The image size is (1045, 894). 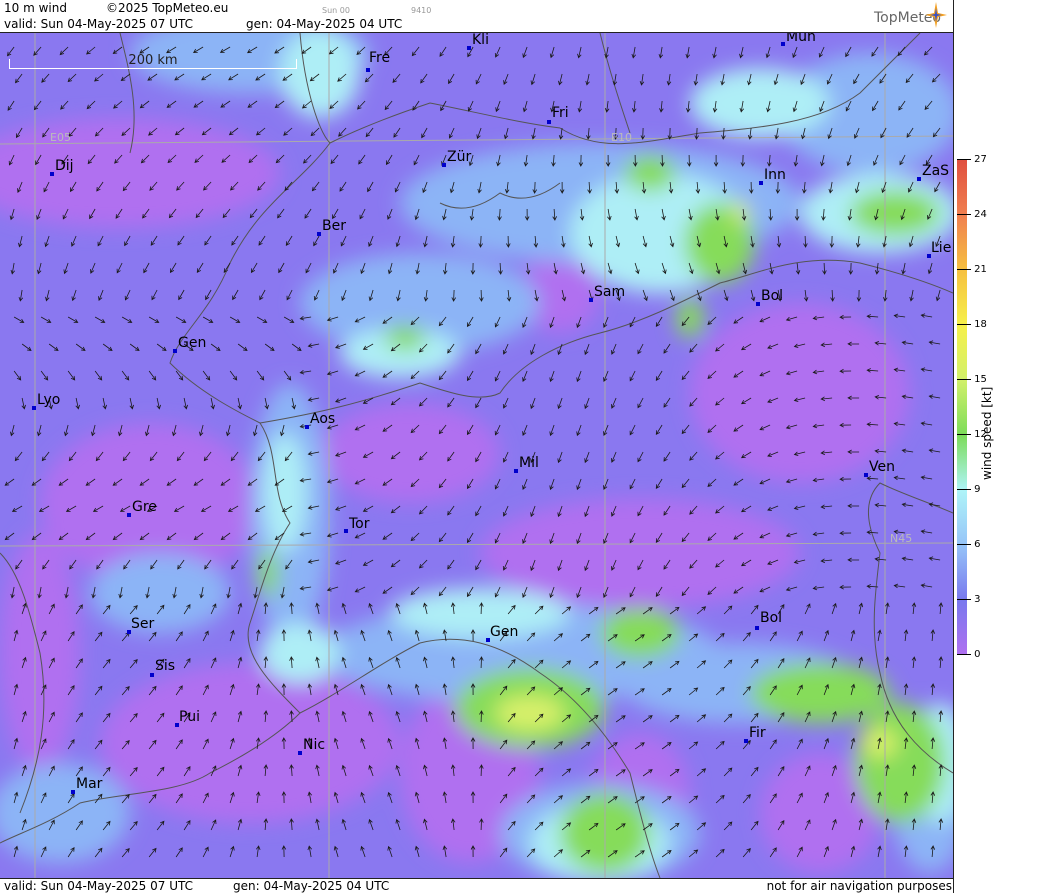 What do you see at coordinates (859, 886) in the screenshot?
I see `disclaimer: not for air navigation purposes` at bounding box center [859, 886].